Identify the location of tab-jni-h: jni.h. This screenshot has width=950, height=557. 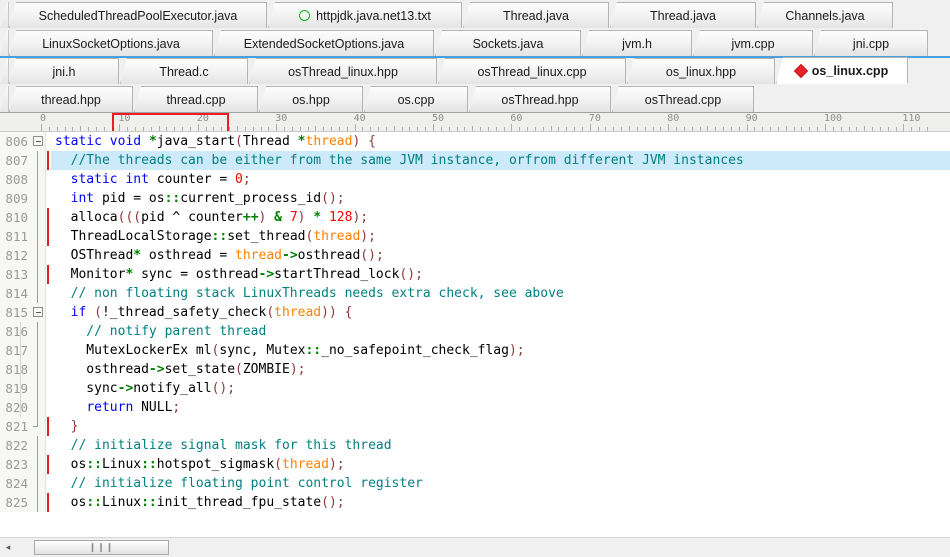
(64, 71).